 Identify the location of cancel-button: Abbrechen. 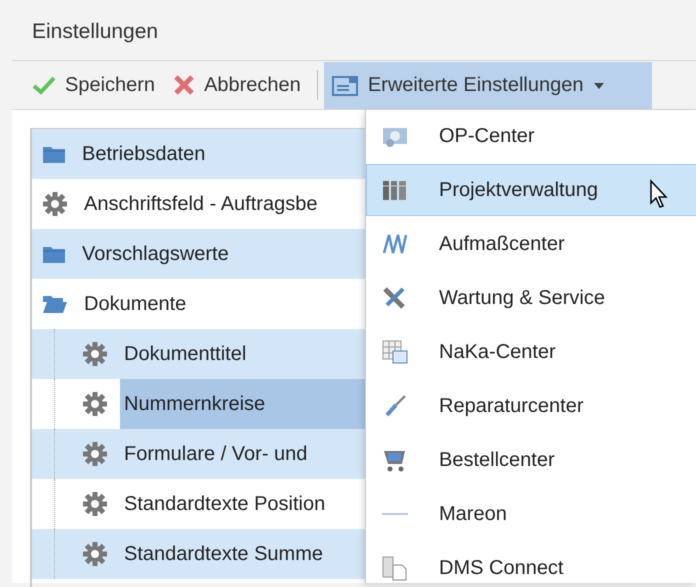
(237, 85).